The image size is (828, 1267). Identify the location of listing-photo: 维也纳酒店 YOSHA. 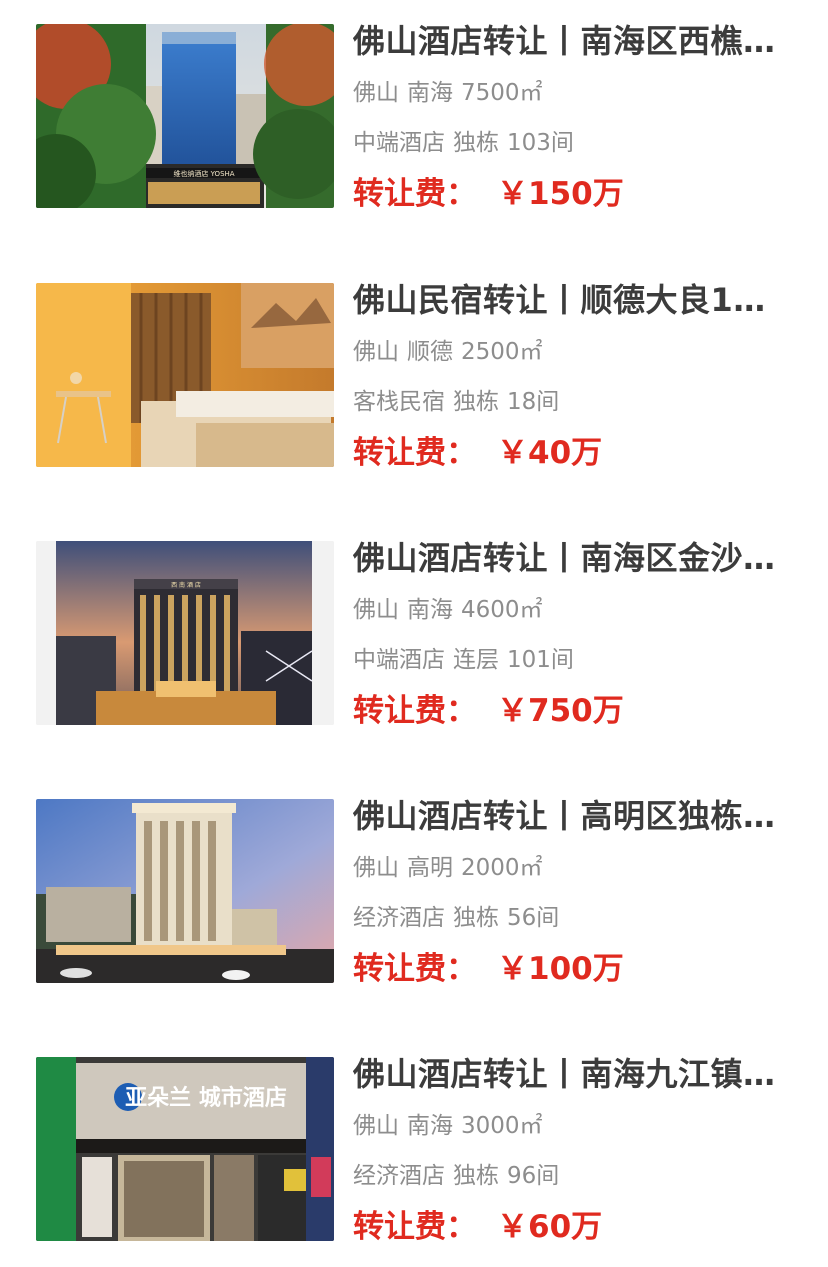
(185, 116).